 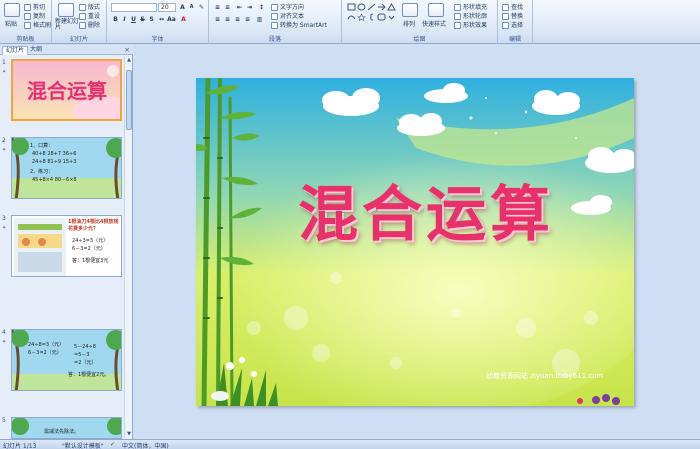 I want to click on drawing-group: 排列 快速样式 形状填充 形状轮廓 形状效果 绘图, so click(x=420, y=22).